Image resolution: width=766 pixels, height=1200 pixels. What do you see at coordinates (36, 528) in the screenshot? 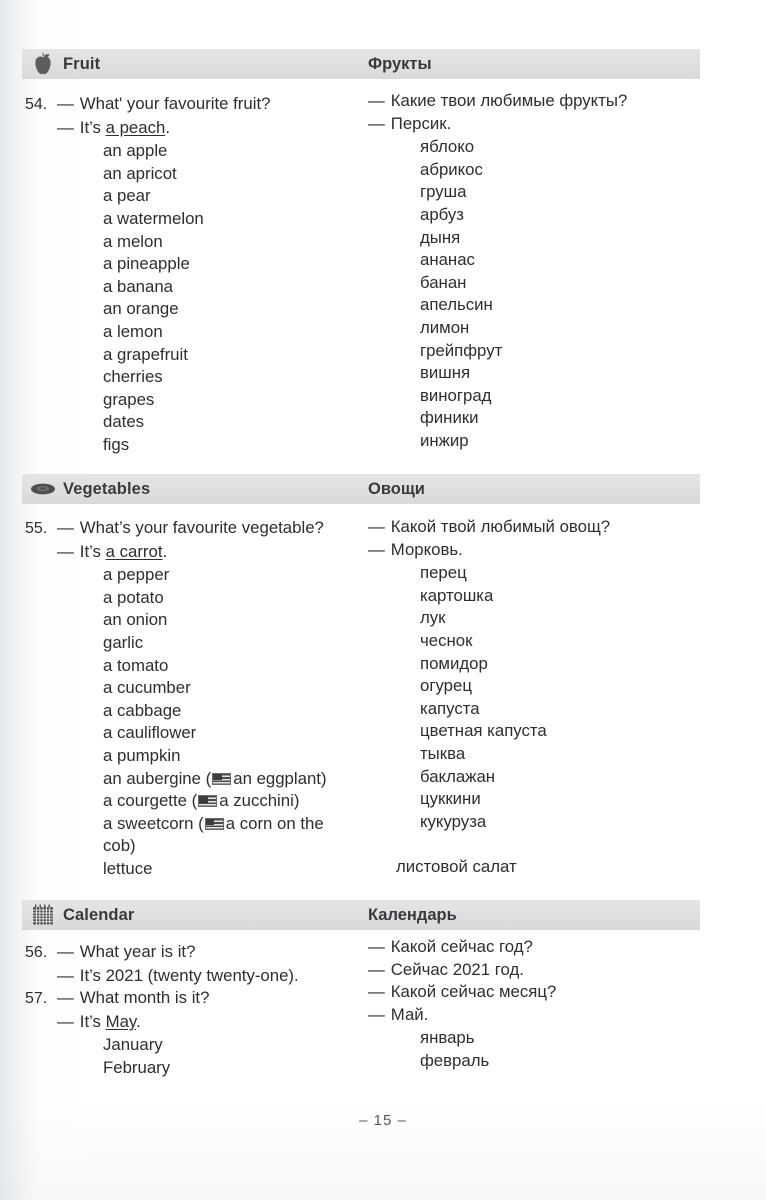
I see `item-number-55: 55.` at bounding box center [36, 528].